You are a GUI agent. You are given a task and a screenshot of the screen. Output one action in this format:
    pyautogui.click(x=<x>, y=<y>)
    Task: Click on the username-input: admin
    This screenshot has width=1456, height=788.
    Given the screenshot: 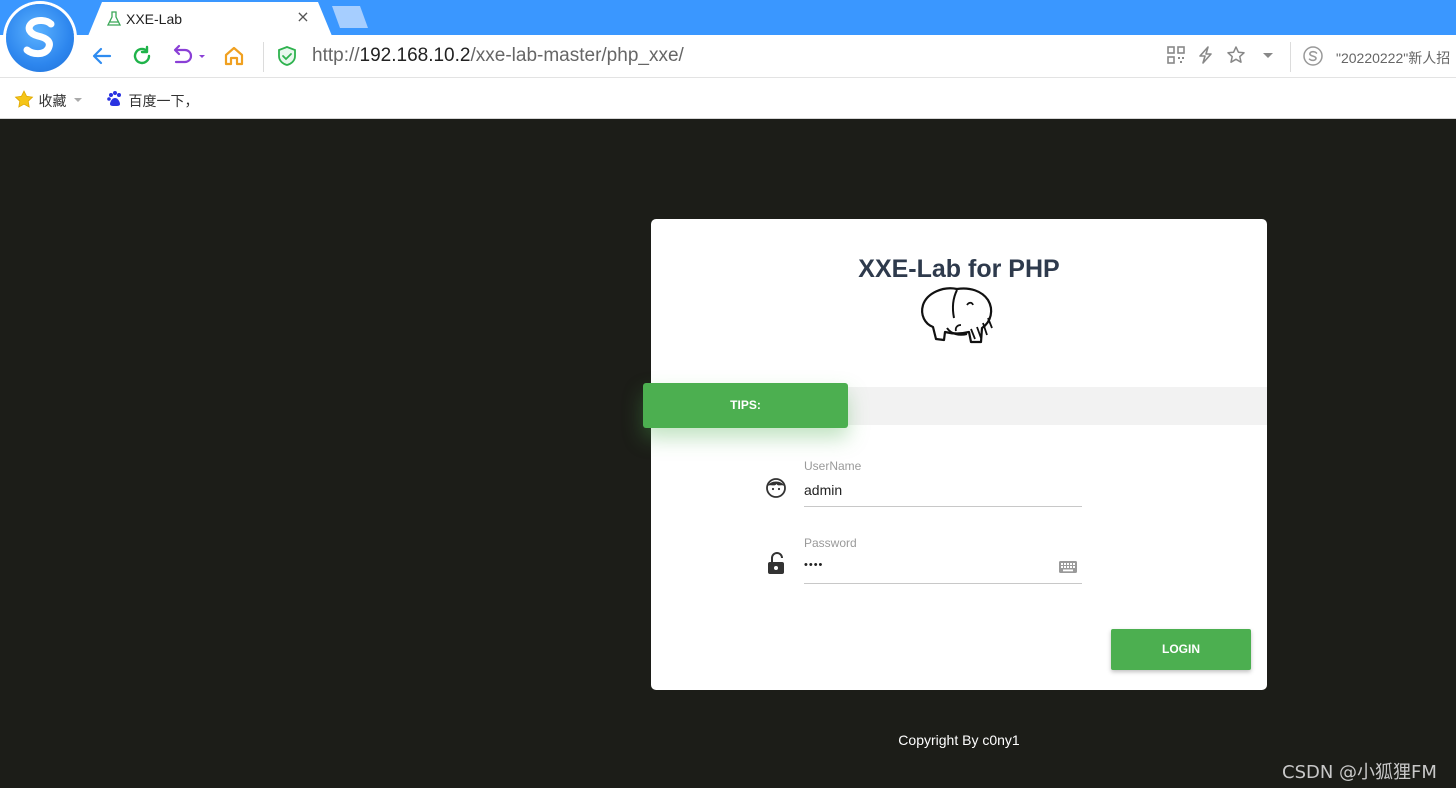 What is the action you would take?
    pyautogui.click(x=942, y=493)
    